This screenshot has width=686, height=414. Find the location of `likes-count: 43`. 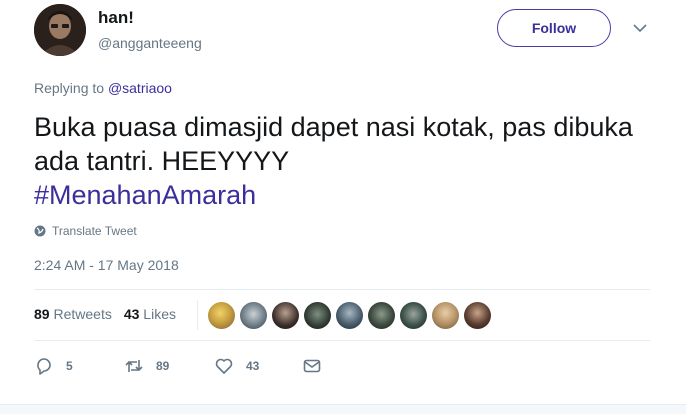

likes-count: 43 is located at coordinates (131, 314).